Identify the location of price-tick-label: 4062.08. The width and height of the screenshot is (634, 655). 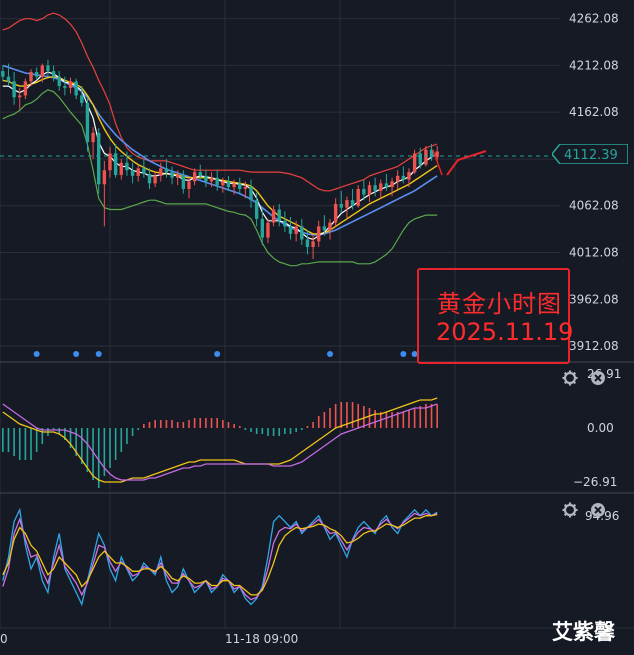
(594, 206).